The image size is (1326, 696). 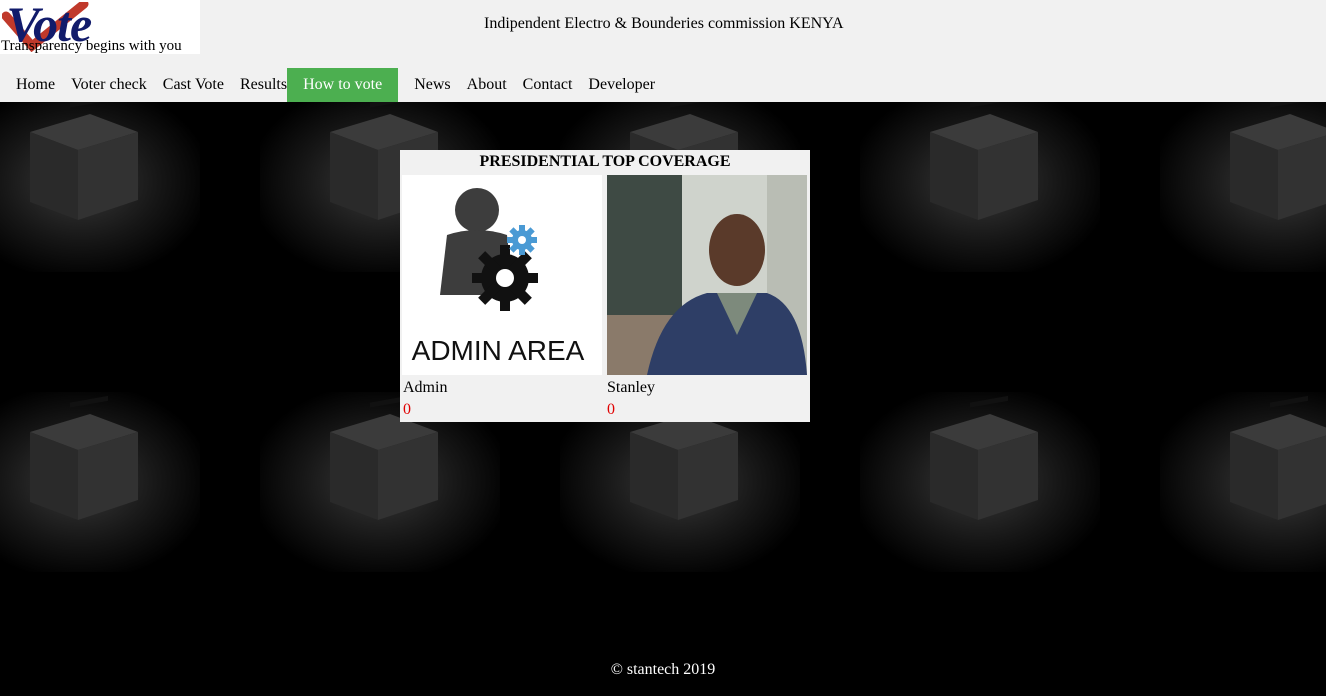 What do you see at coordinates (556, 85) in the screenshot?
I see `nav-contact: Contact` at bounding box center [556, 85].